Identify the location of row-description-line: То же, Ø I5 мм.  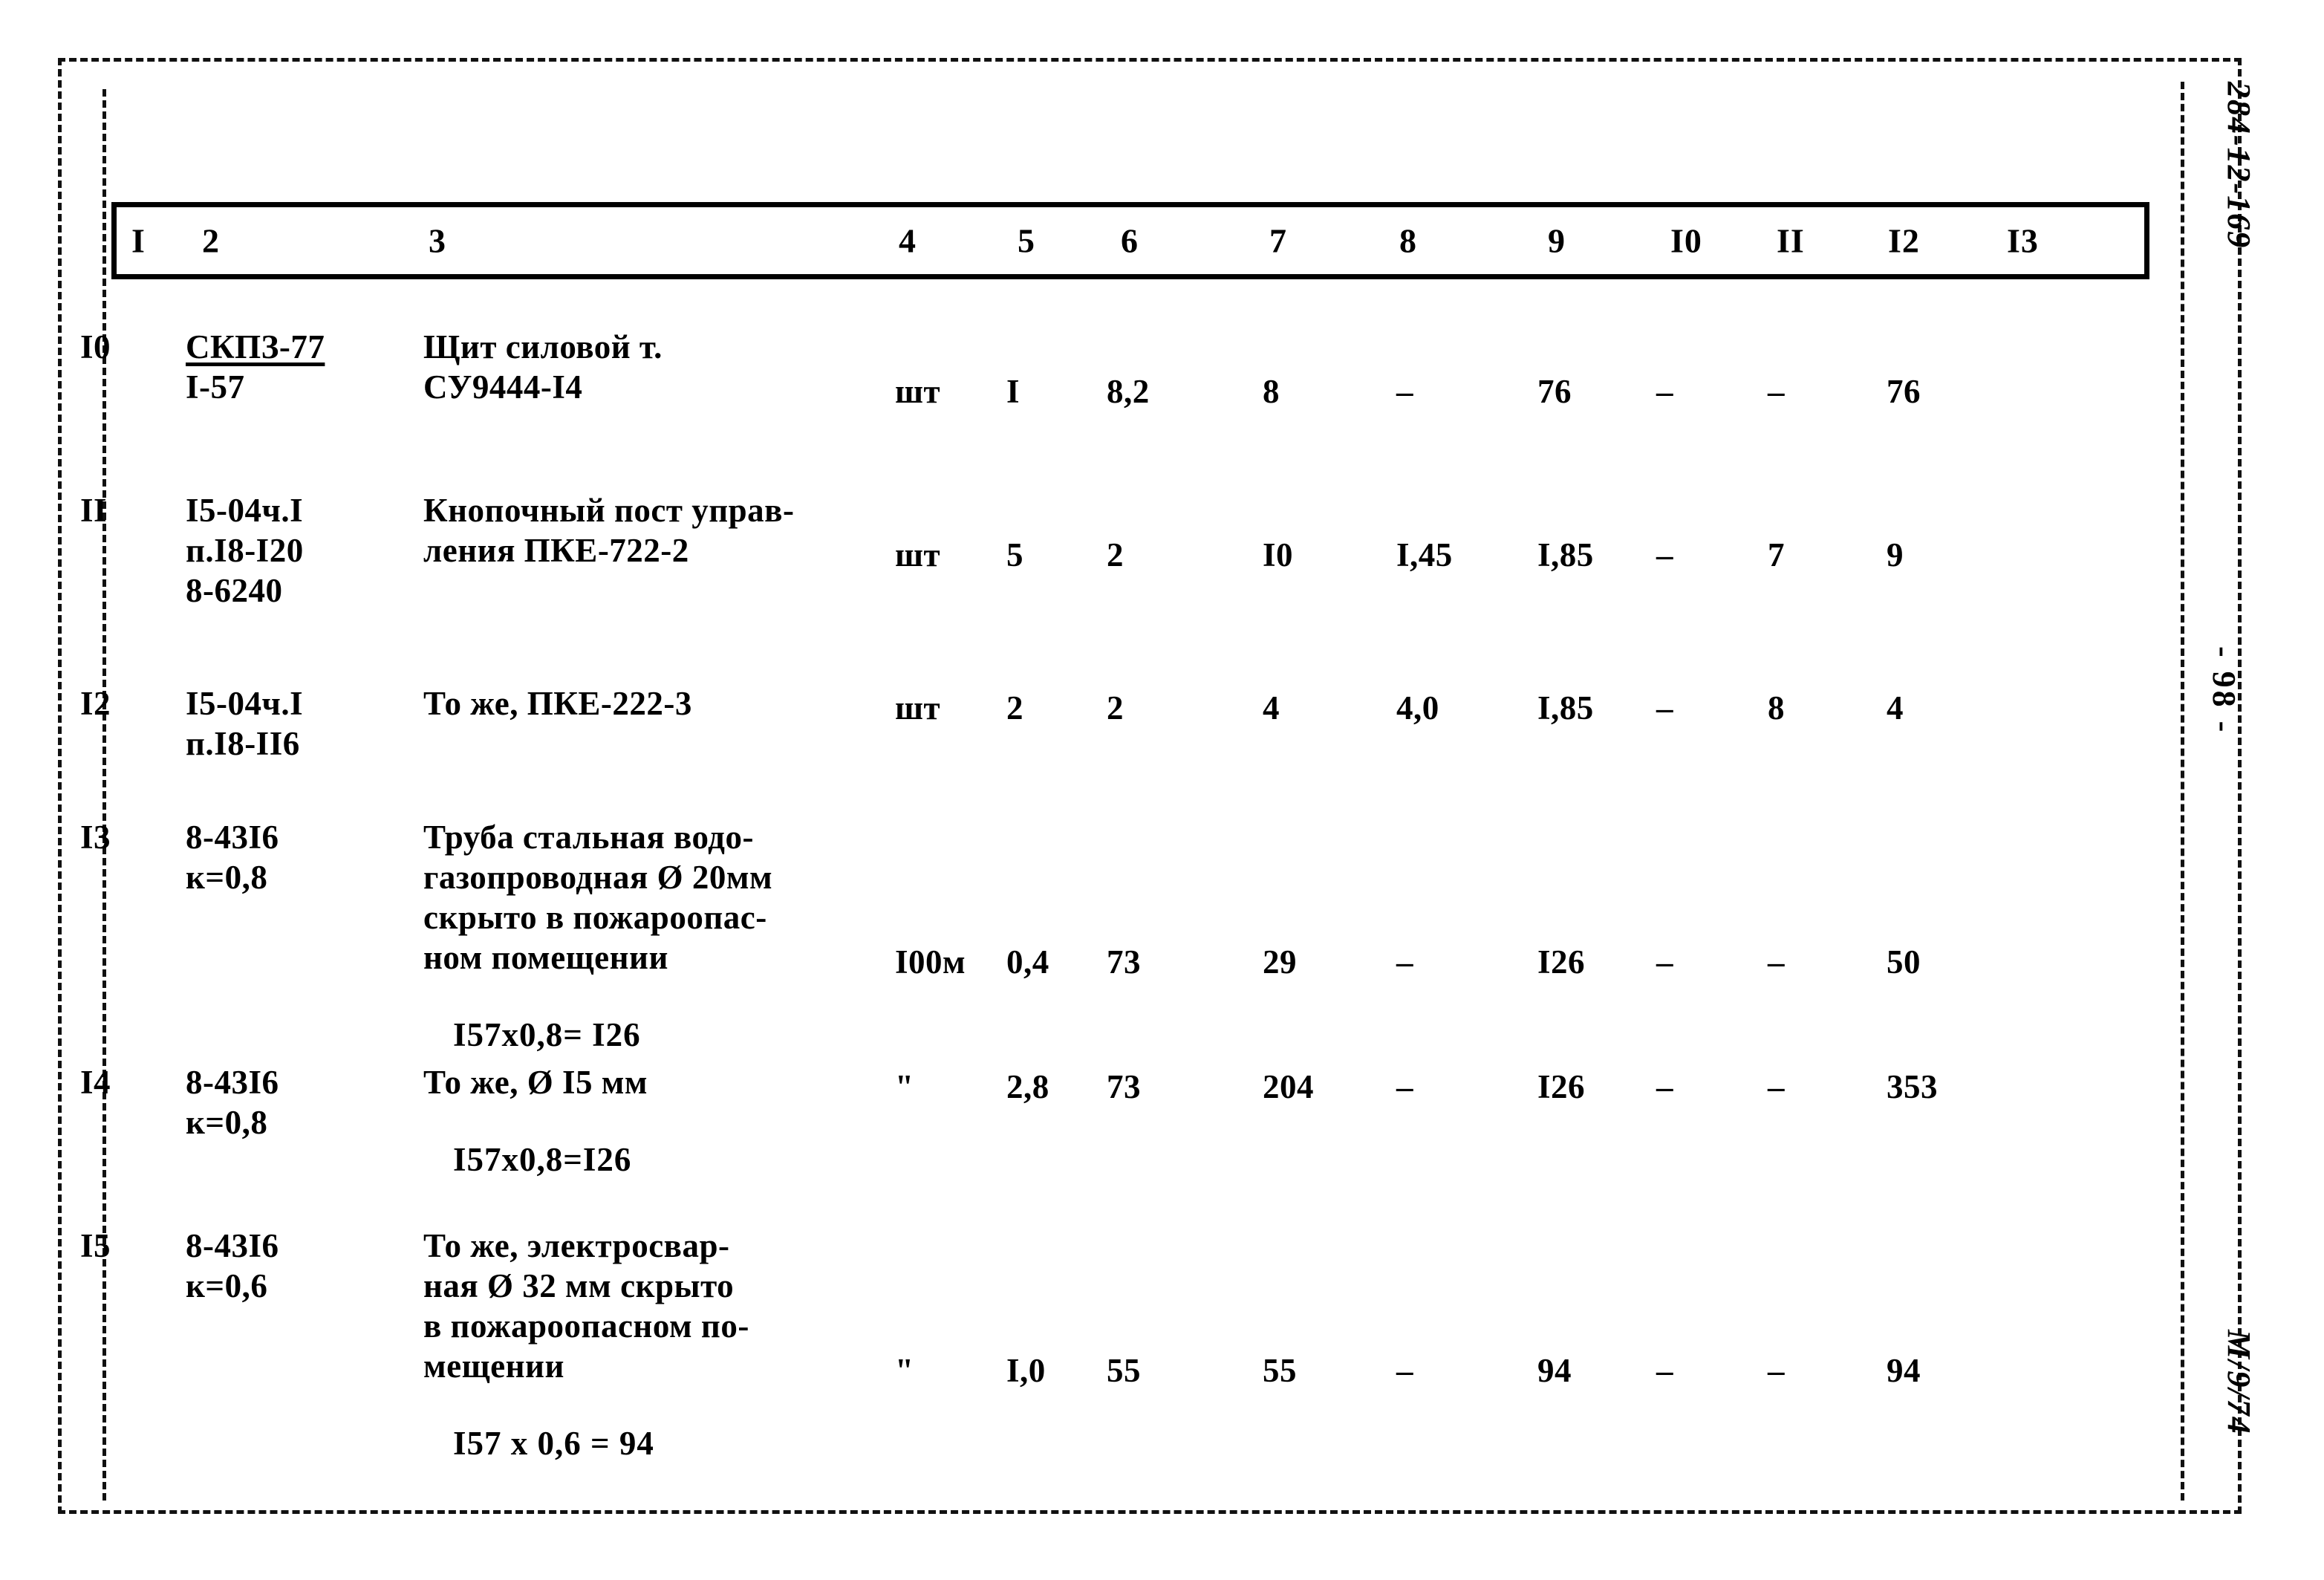
(535, 1082).